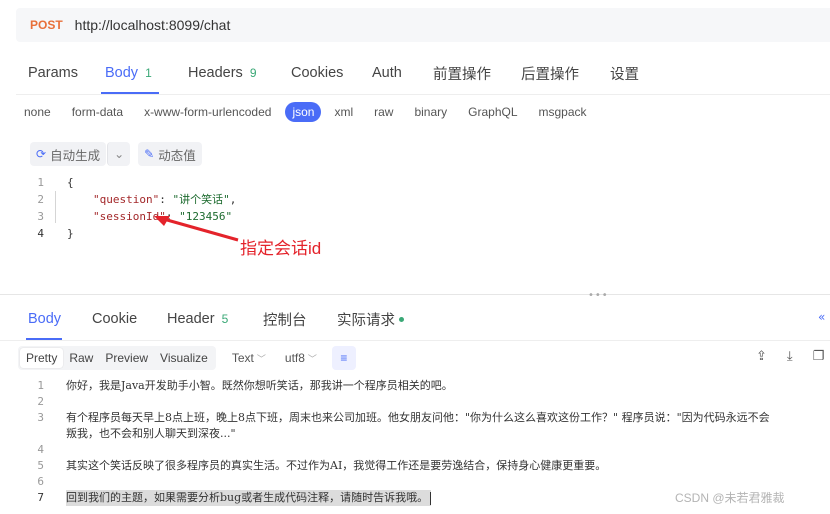  What do you see at coordinates (151, 433) in the screenshot?
I see `response-line: 叛我，也不会和别人聊天到深夜..."` at bounding box center [151, 433].